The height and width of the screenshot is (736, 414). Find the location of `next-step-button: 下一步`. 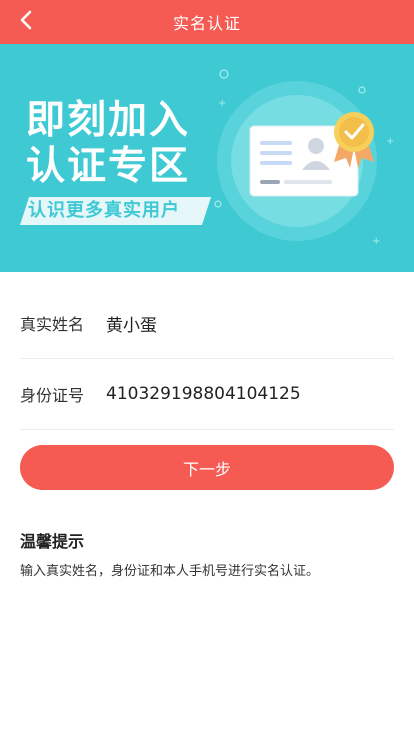

next-step-button: 下一步 is located at coordinates (207, 467).